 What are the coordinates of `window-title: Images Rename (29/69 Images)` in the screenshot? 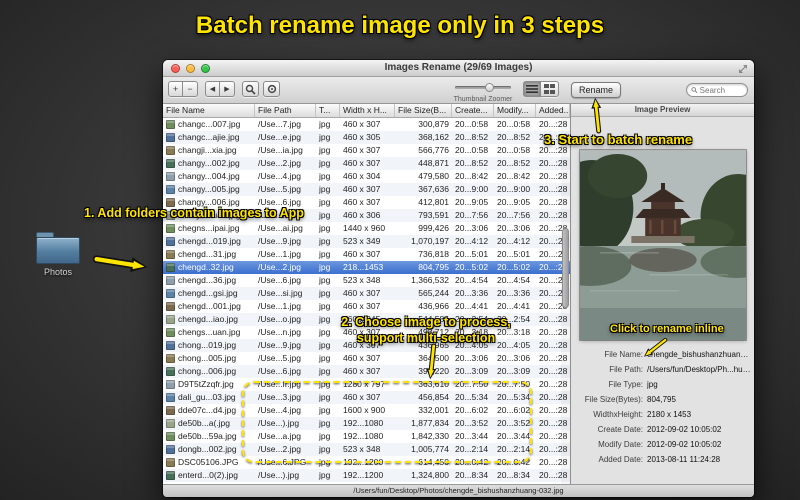 It's located at (458, 67).